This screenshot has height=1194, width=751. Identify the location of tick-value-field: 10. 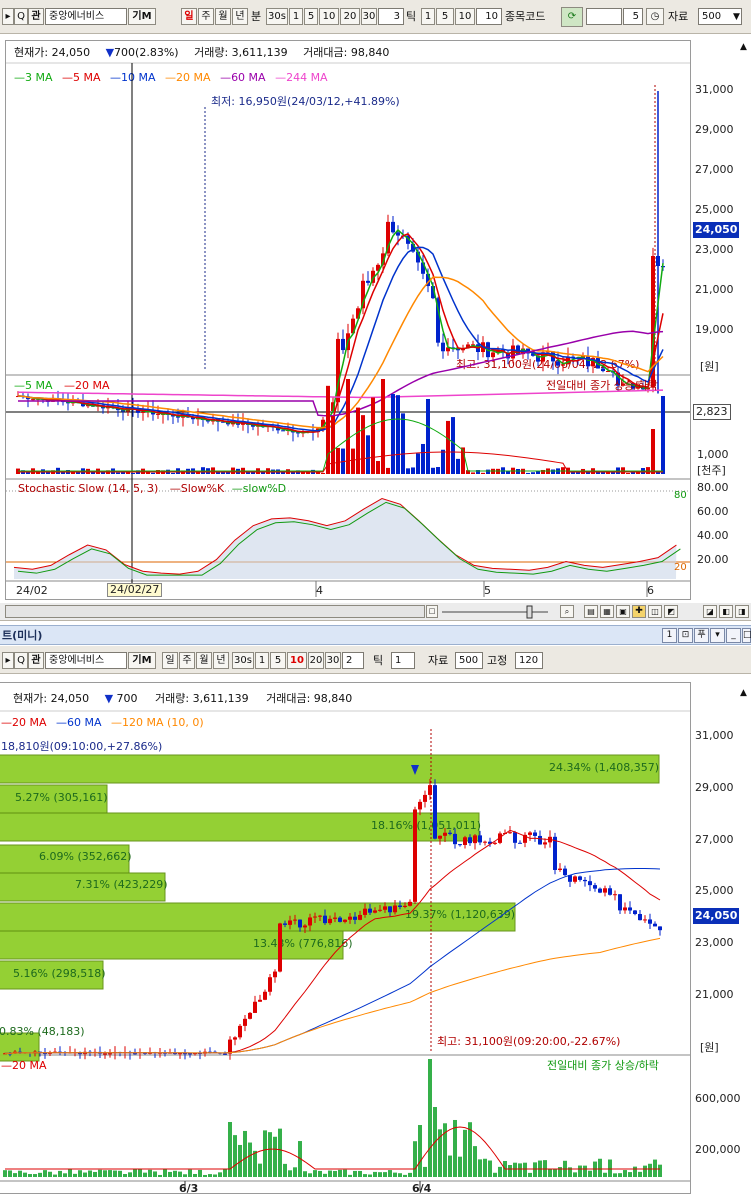
(489, 16).